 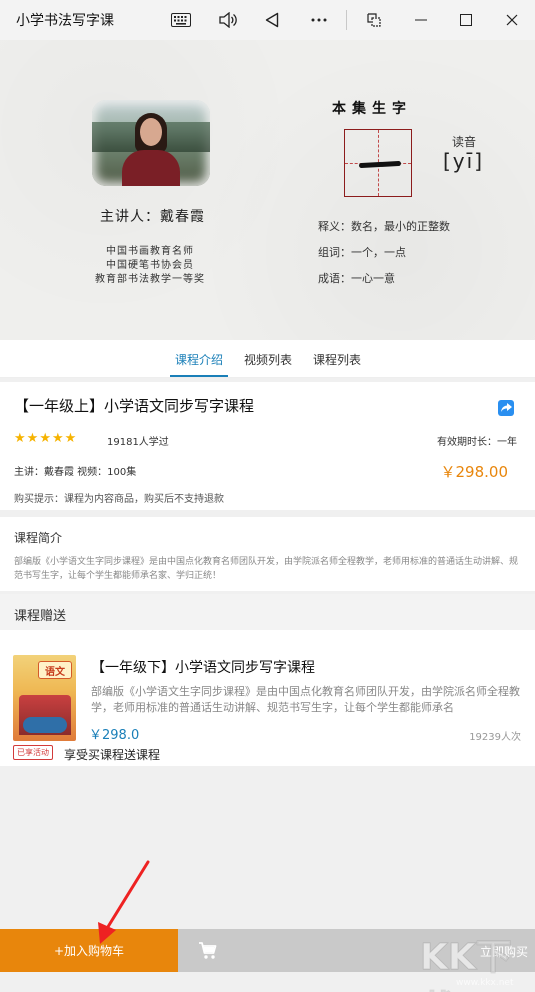 I want to click on teacher-photo, so click(x=151, y=143).